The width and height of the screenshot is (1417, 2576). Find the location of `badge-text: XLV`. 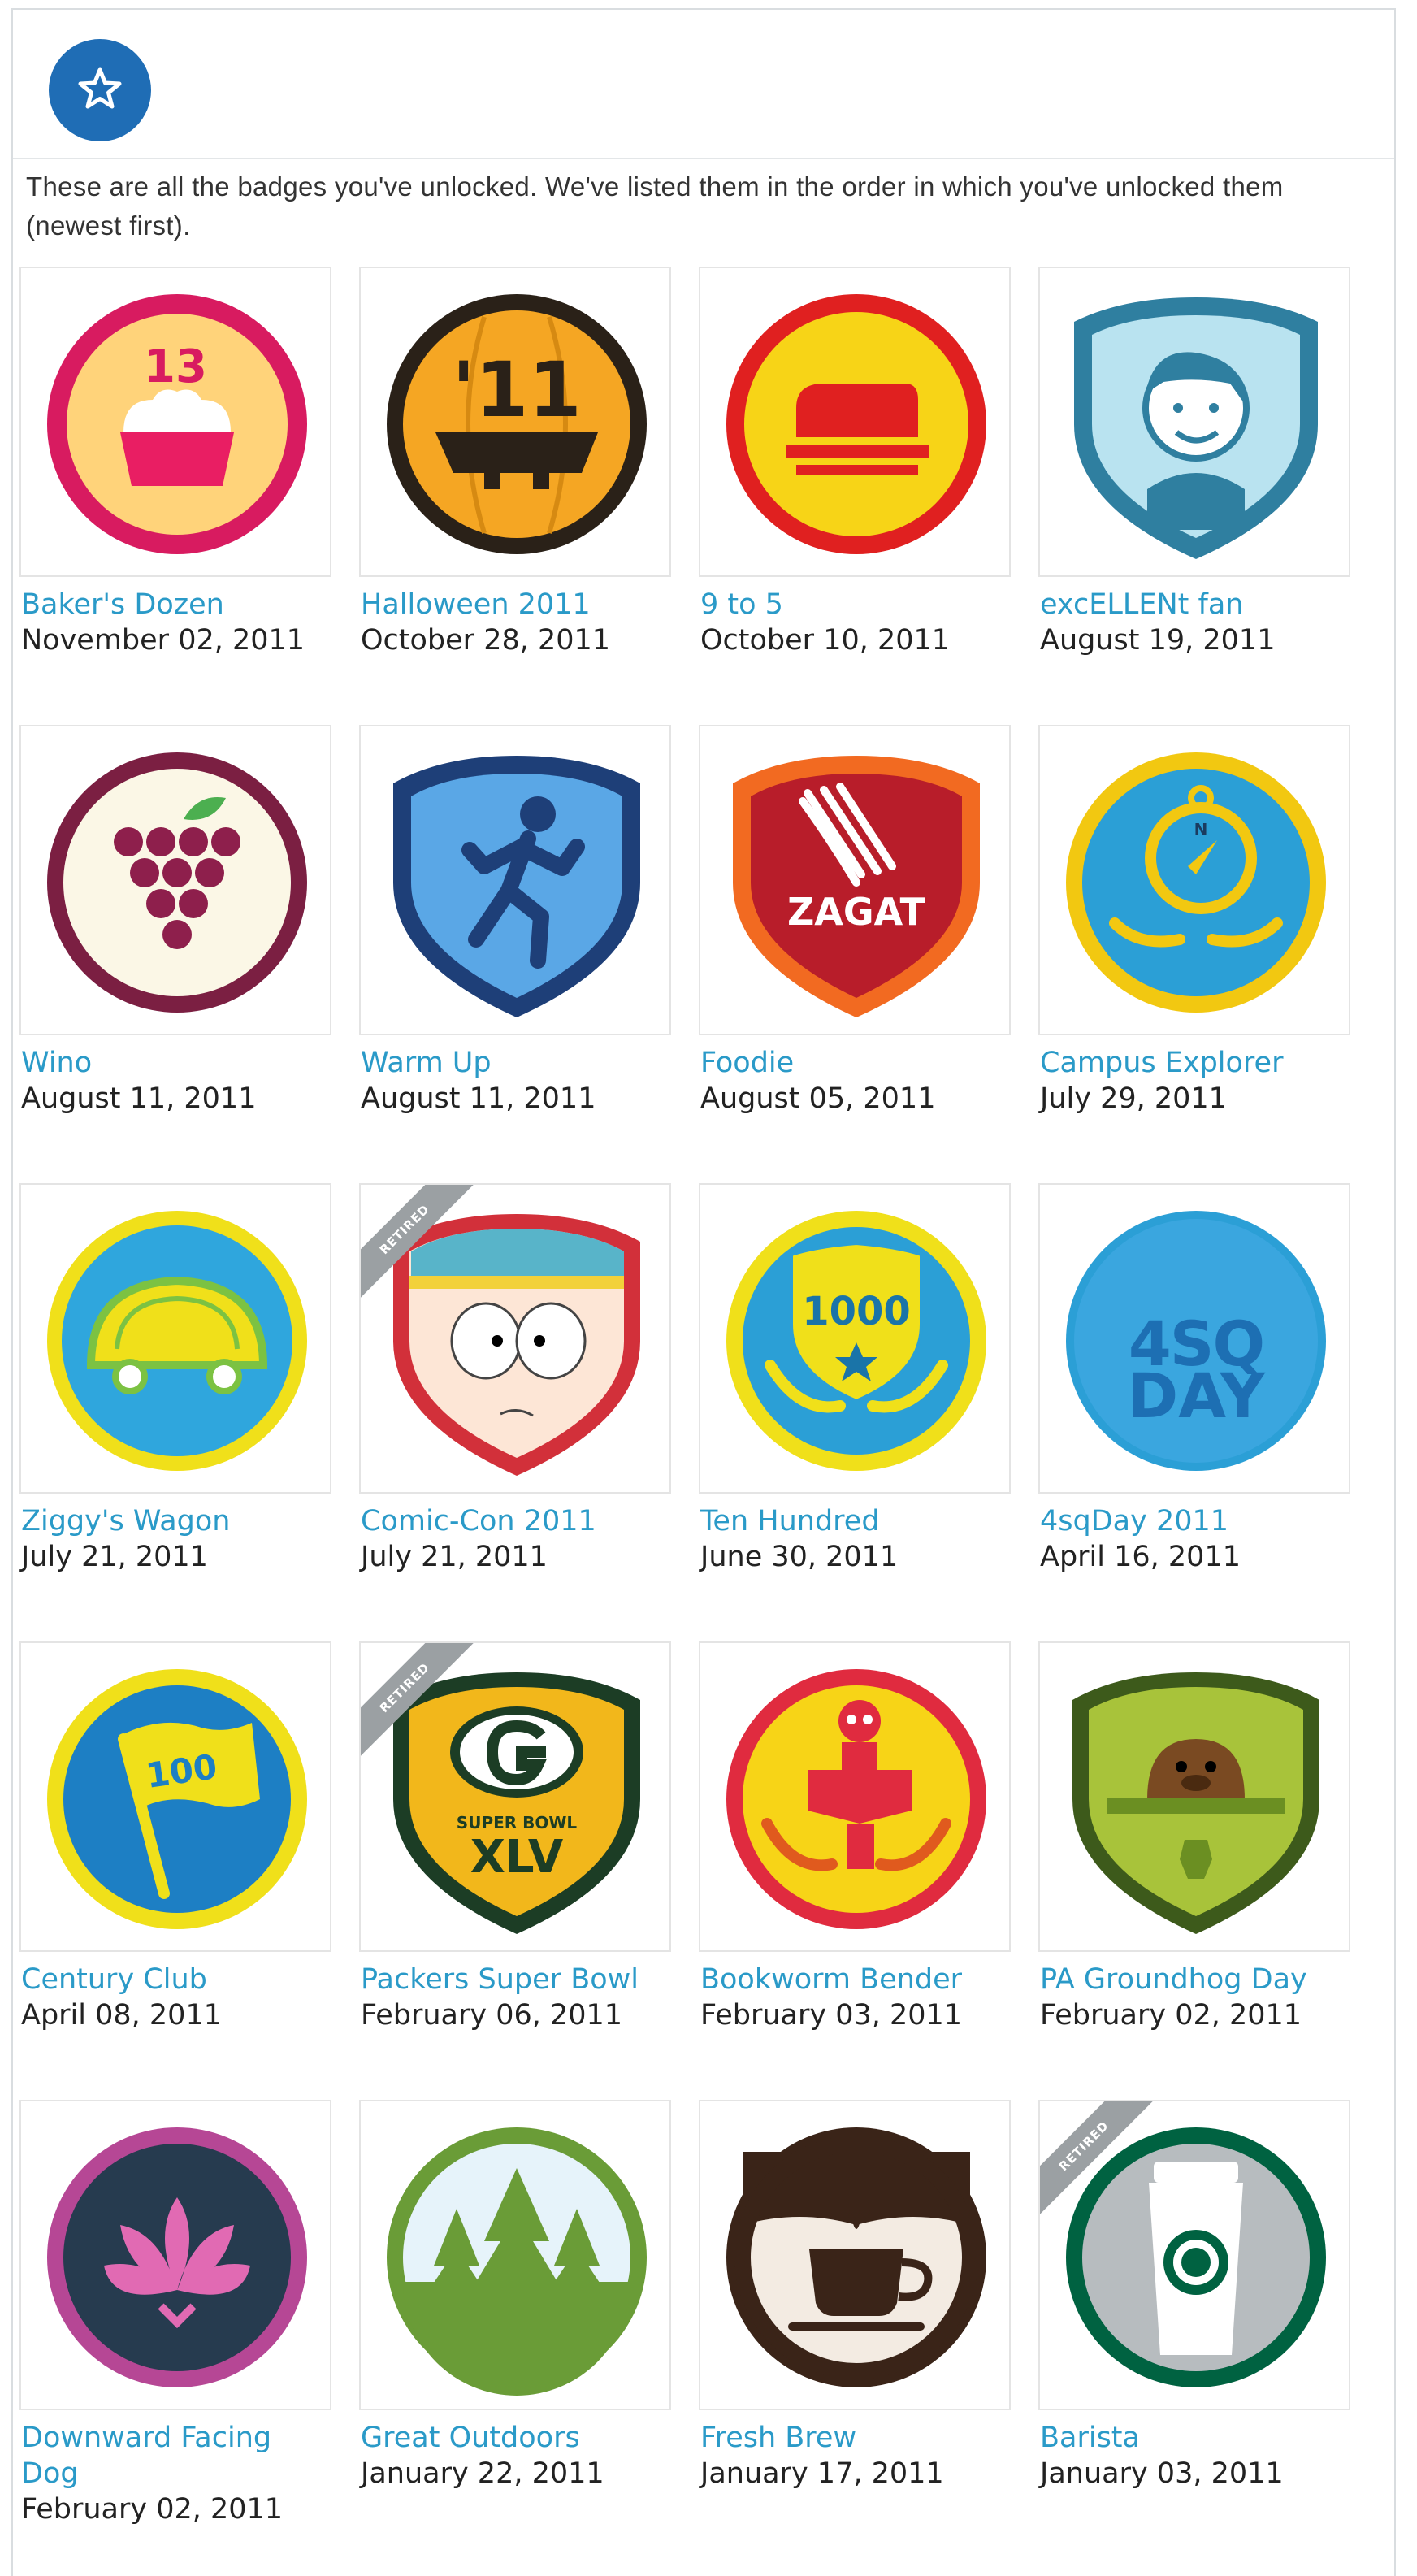

badge-text: XLV is located at coordinates (517, 1858).